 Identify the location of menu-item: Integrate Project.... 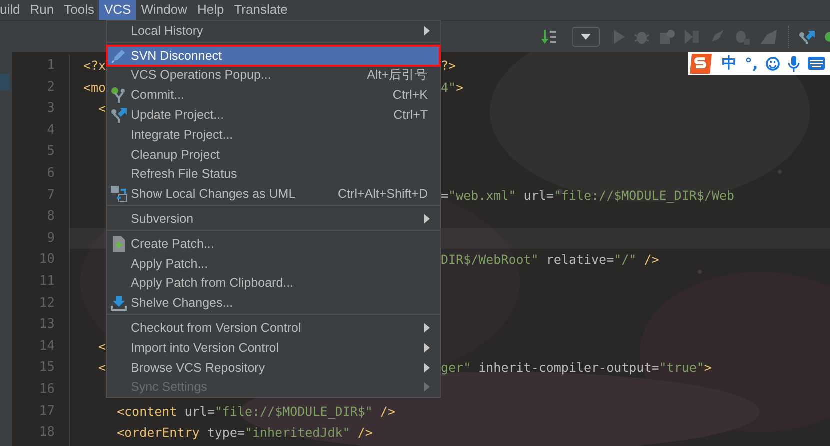
(273, 134).